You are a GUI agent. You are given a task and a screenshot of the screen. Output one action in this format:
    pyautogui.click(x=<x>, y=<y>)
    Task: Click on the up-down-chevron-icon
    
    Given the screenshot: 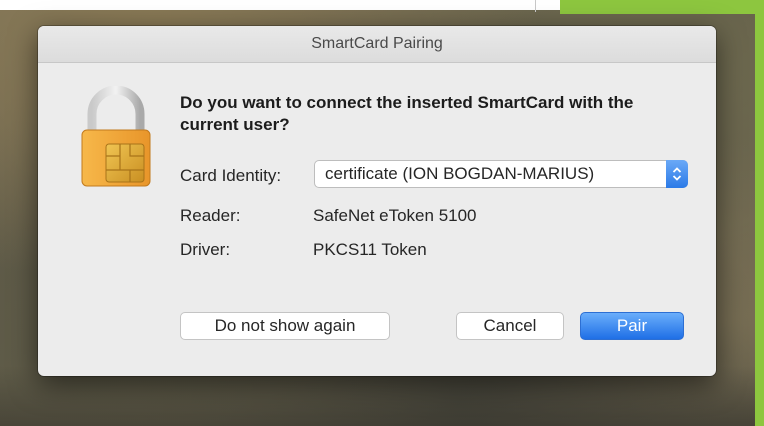 What is the action you would take?
    pyautogui.click(x=677, y=174)
    